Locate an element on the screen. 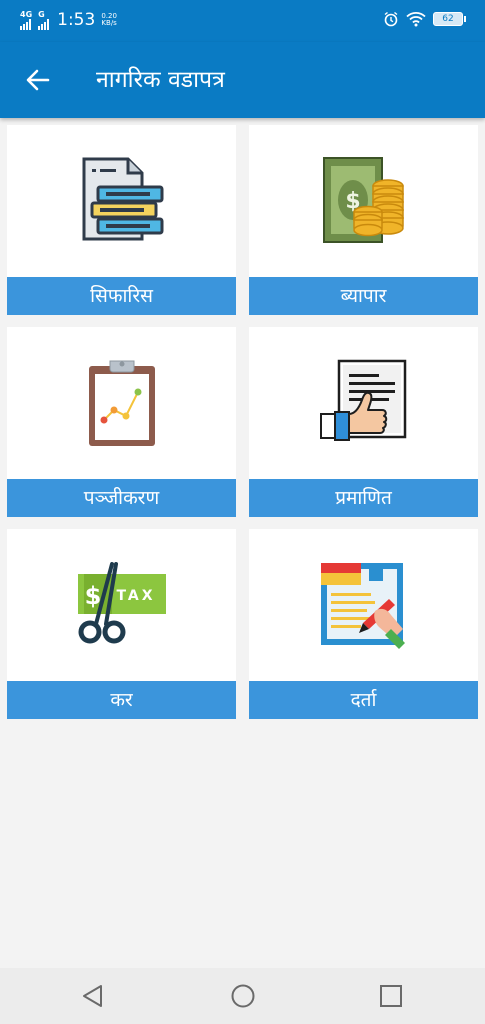 Image resolution: width=485 pixels, height=1024 pixels. tile-pramanit: प्रमाणित is located at coordinates (363, 422).